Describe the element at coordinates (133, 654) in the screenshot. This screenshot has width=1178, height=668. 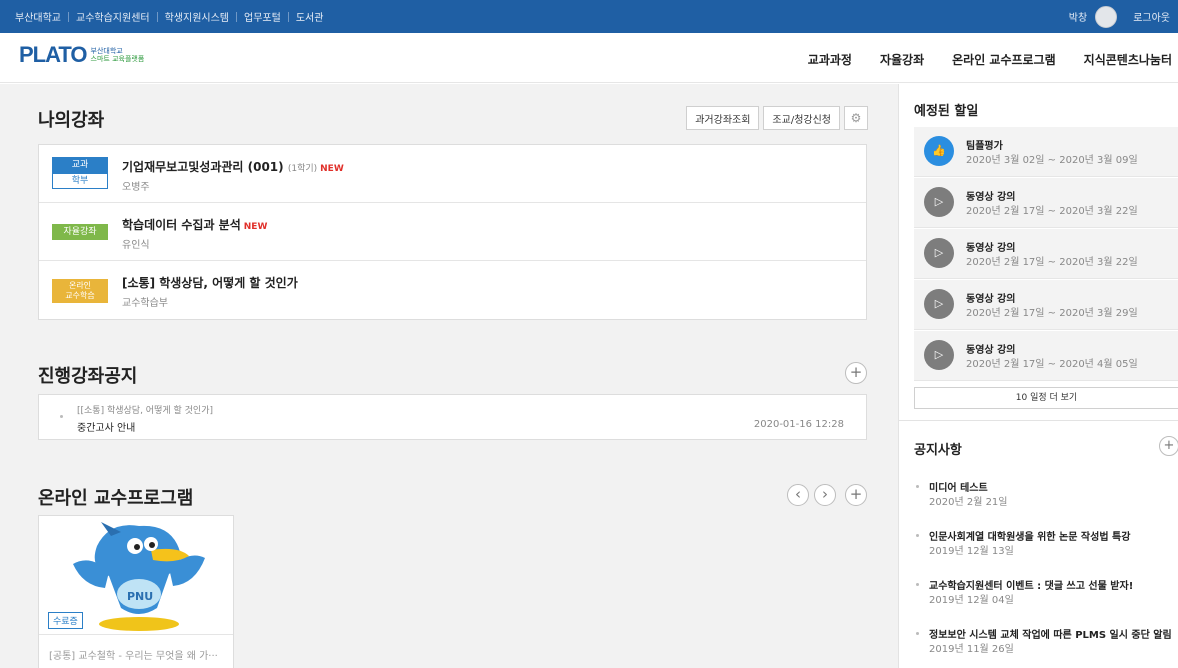
I see `program-card-title: [공통] 교수철학 - 우리는 무엇을 왜 가···` at that location.